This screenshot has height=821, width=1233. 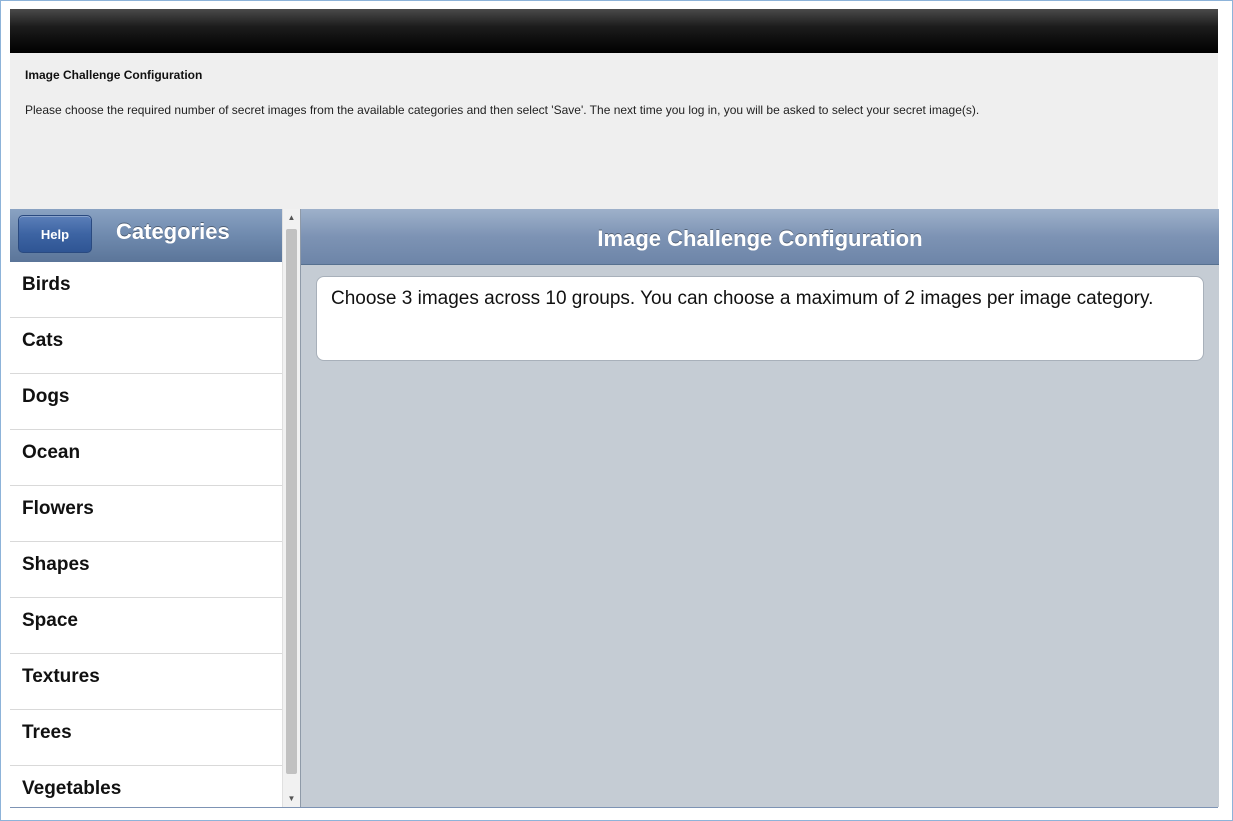 What do you see at coordinates (146, 626) in the screenshot?
I see `category-item-space: Space` at bounding box center [146, 626].